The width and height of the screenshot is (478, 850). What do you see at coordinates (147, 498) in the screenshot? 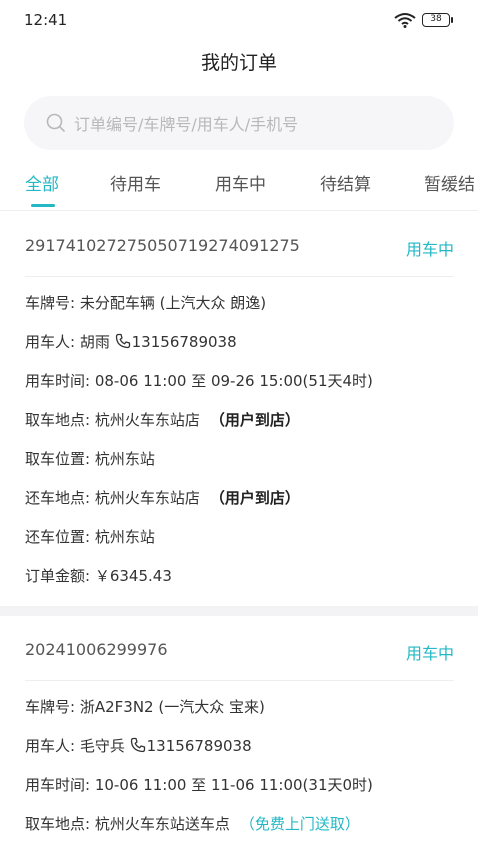
I see `return-value: 杭州火车东站店` at bounding box center [147, 498].